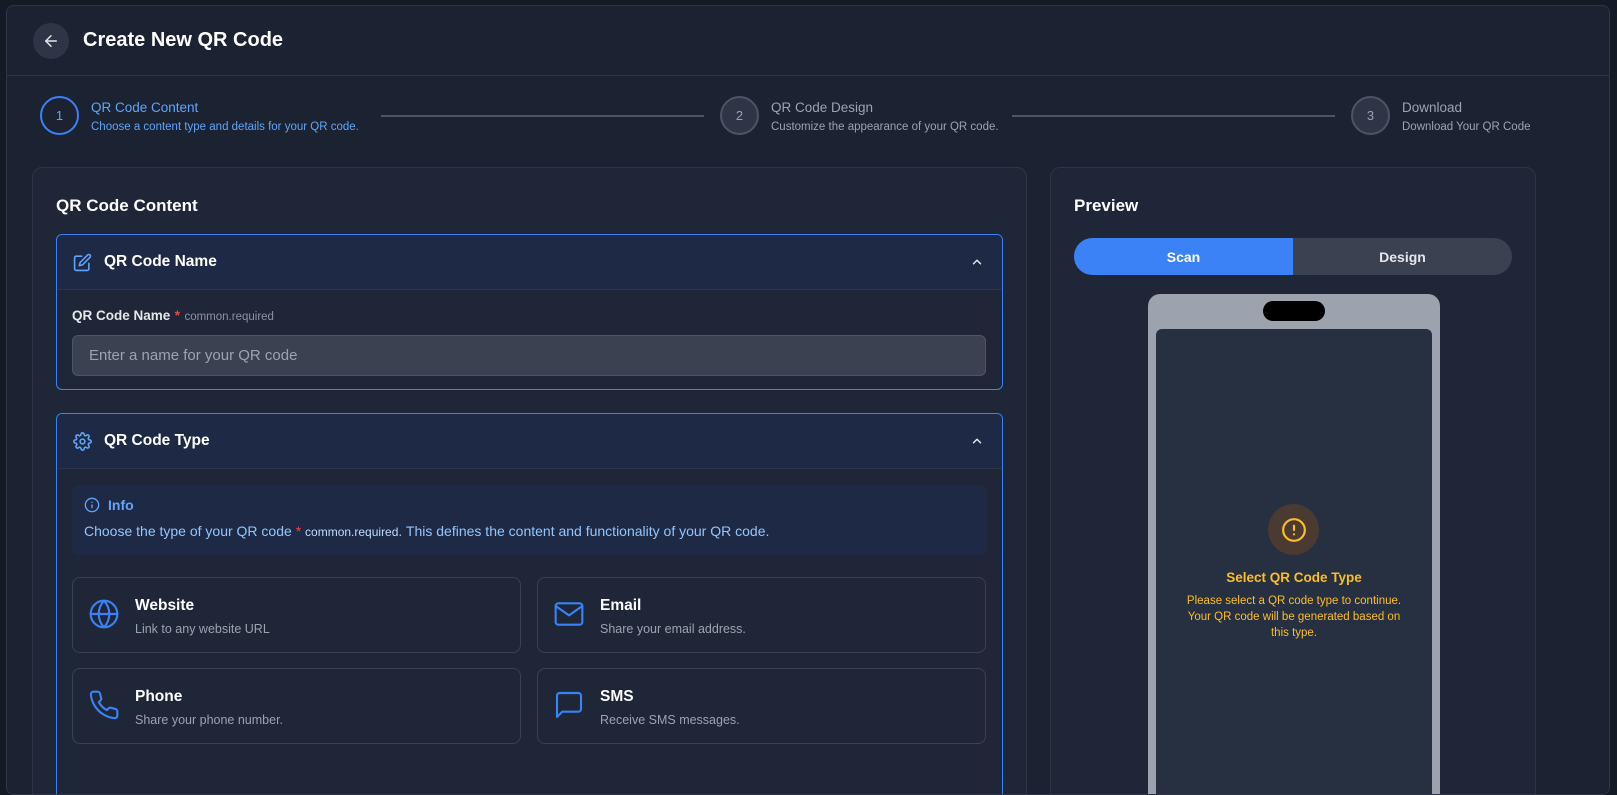 Image resolution: width=1617 pixels, height=795 pixels. What do you see at coordinates (670, 720) in the screenshot?
I see `type-card-description: Receive SMS messages.` at bounding box center [670, 720].